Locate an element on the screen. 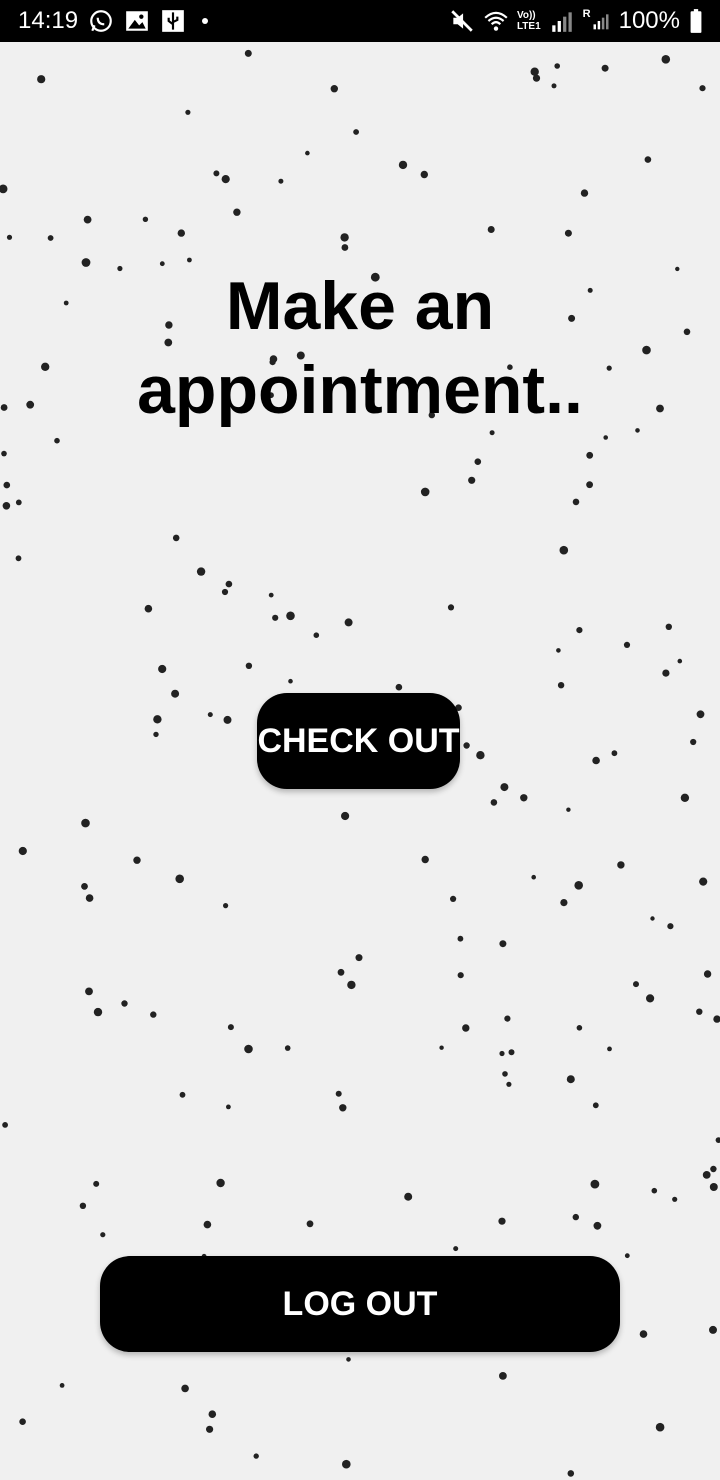 This screenshot has height=1480, width=720. usb-icon is located at coordinates (173, 21).